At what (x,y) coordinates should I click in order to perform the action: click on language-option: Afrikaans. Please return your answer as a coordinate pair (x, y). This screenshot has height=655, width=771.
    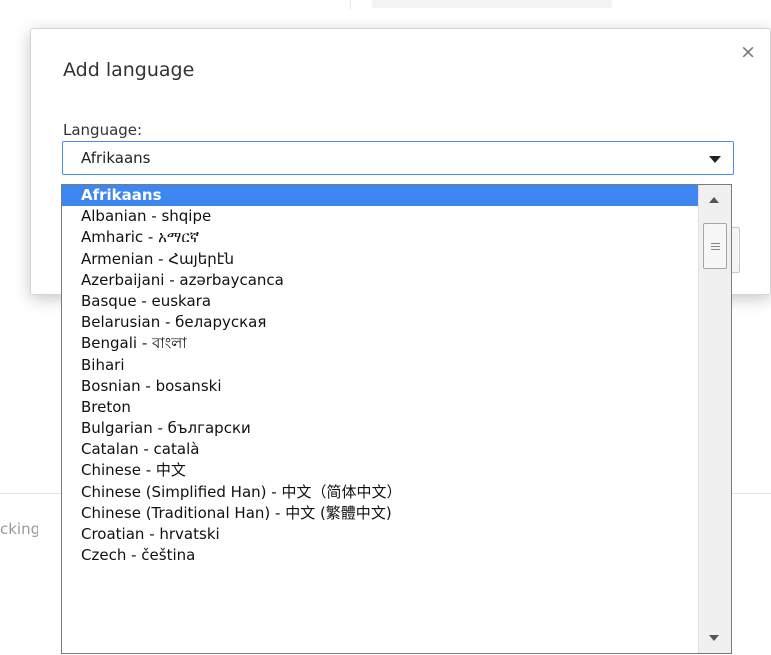
    Looking at the image, I should click on (380, 196).